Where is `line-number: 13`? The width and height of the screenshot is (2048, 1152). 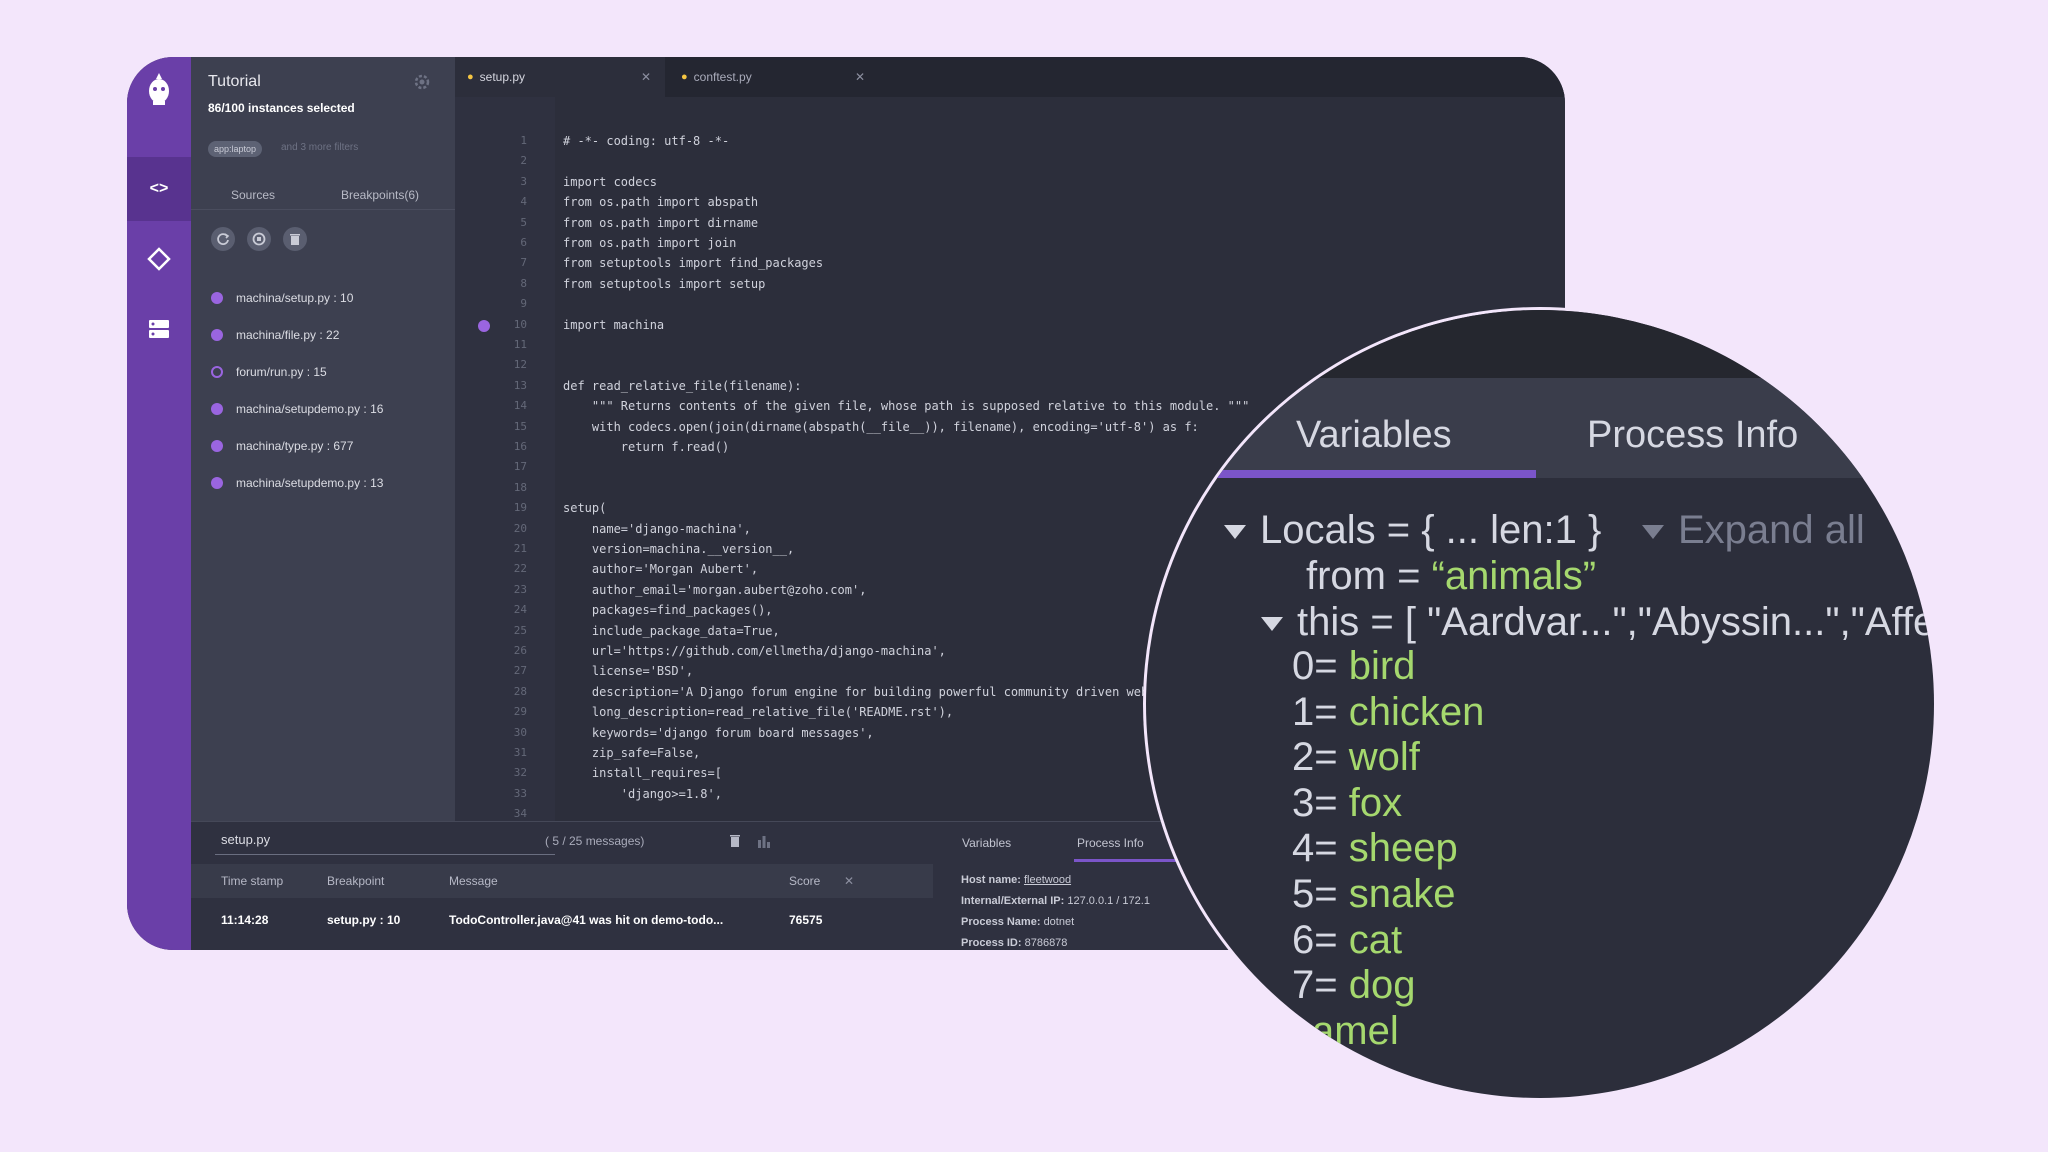
line-number: 13 is located at coordinates (505, 386).